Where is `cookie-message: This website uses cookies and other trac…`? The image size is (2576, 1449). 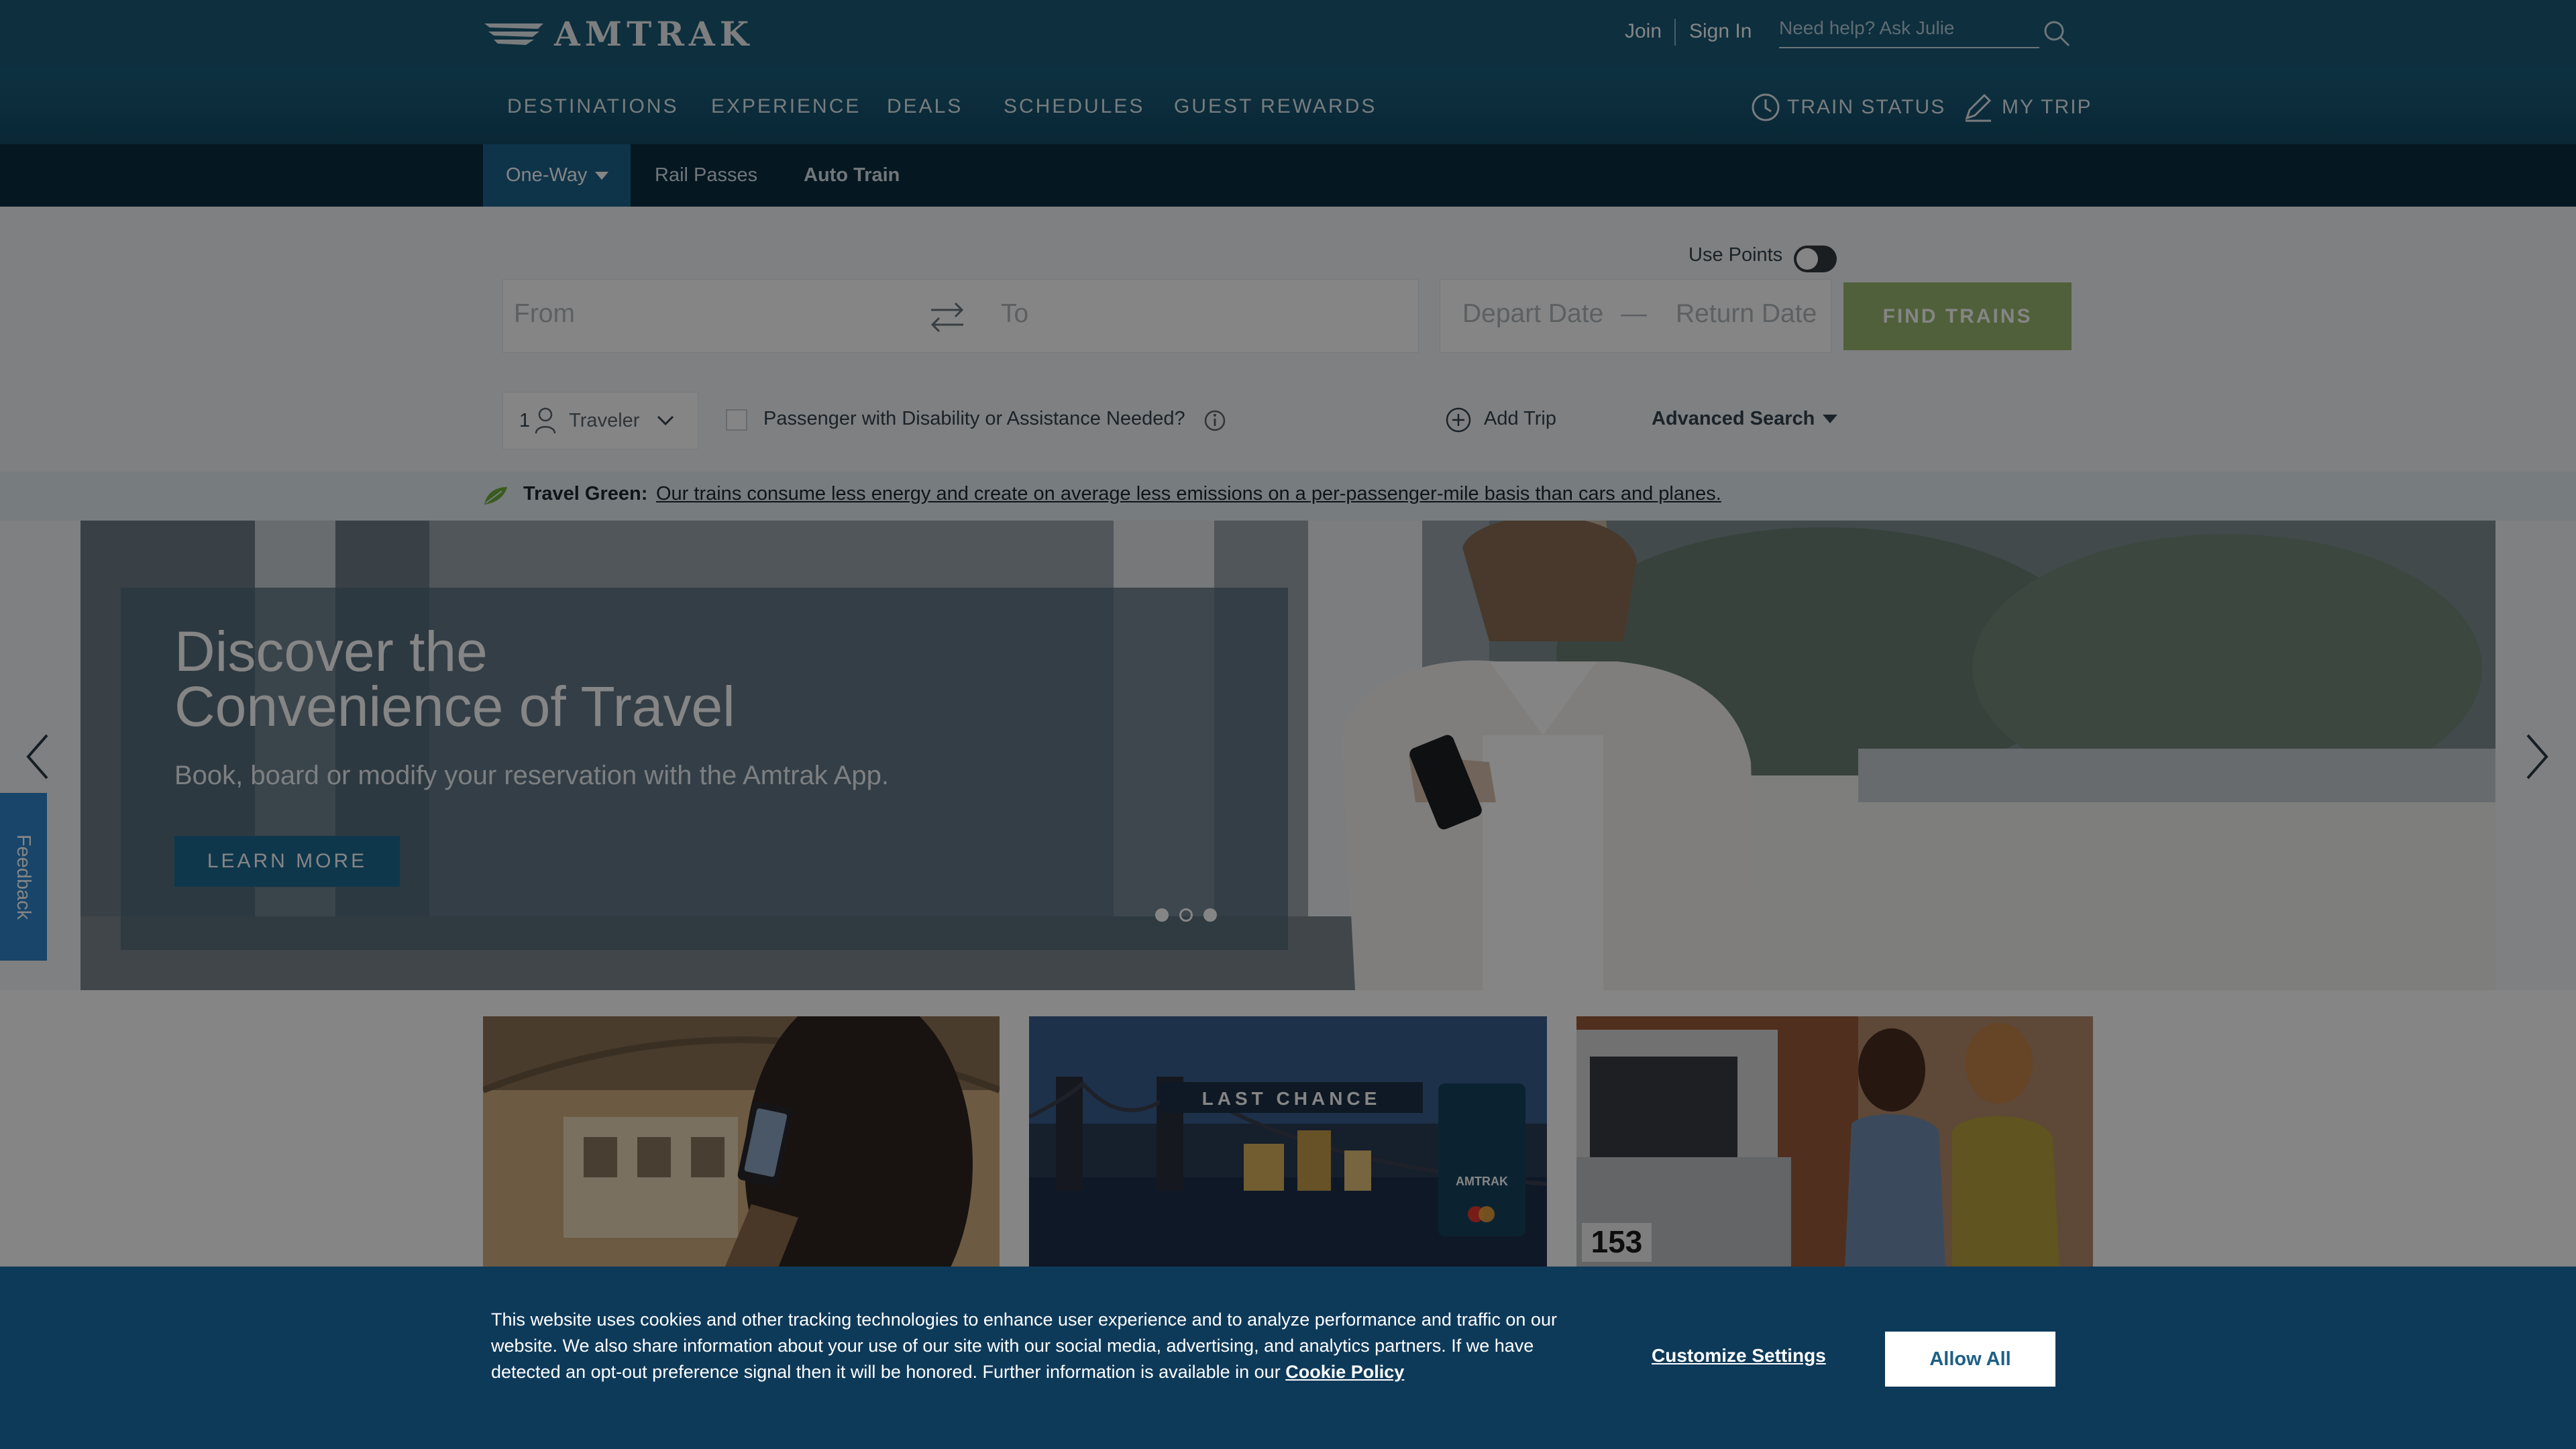 cookie-message: This website uses cookies and other trac… is located at coordinates (1034, 1346).